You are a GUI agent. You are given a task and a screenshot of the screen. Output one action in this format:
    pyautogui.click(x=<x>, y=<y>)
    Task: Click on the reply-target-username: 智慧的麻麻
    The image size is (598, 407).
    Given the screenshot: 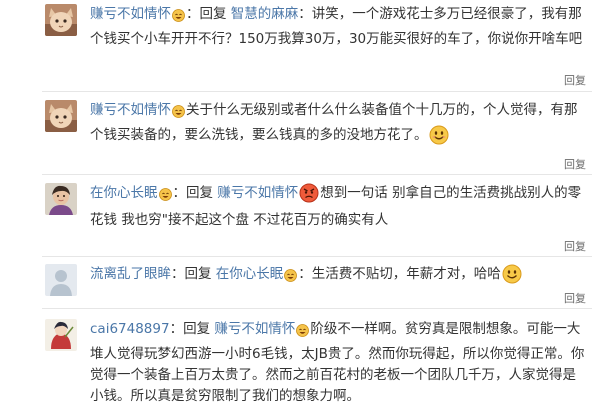 What is the action you would take?
    pyautogui.click(x=265, y=14)
    